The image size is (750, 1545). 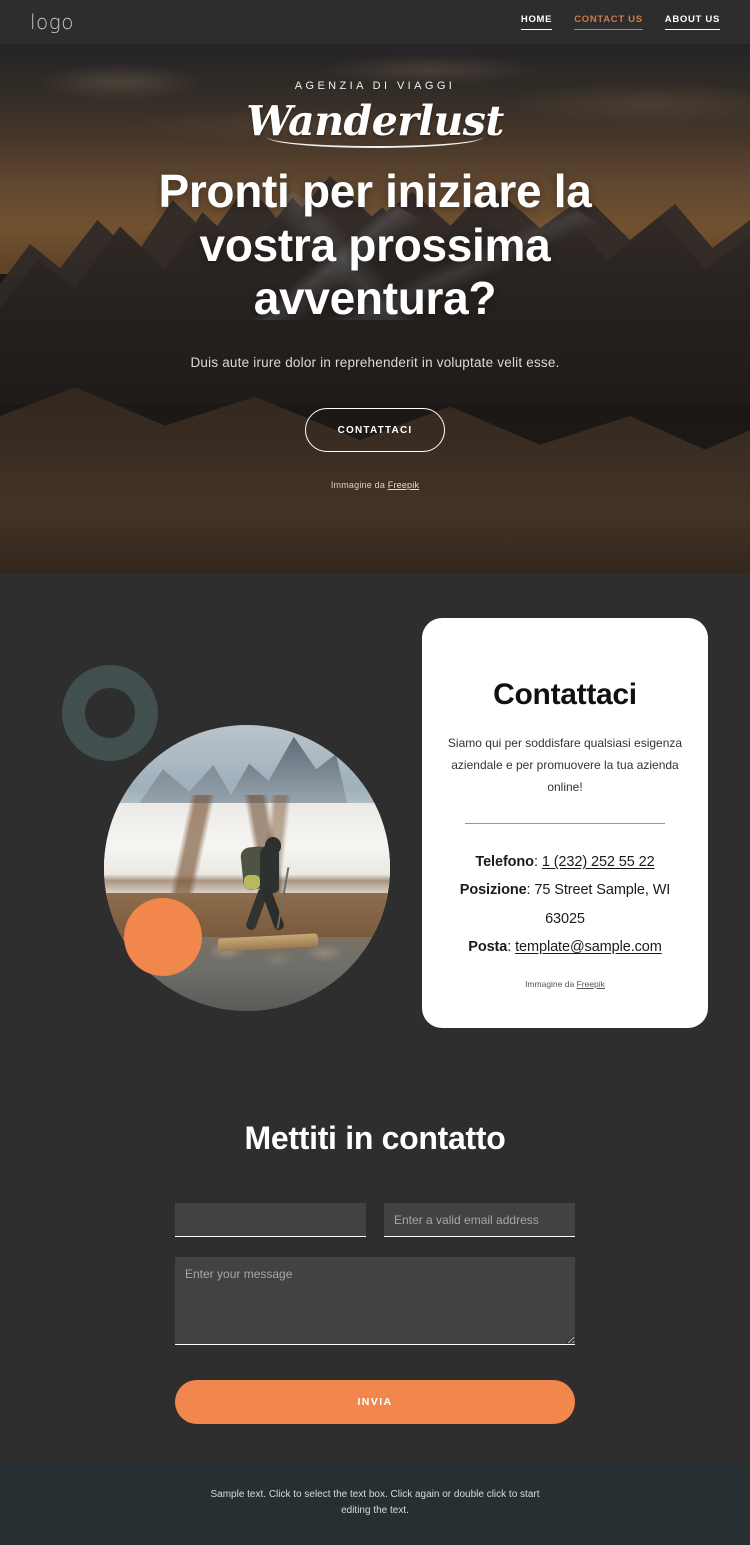 I want to click on hero-image-credit: Immagine da Freepik, so click(x=375, y=485).